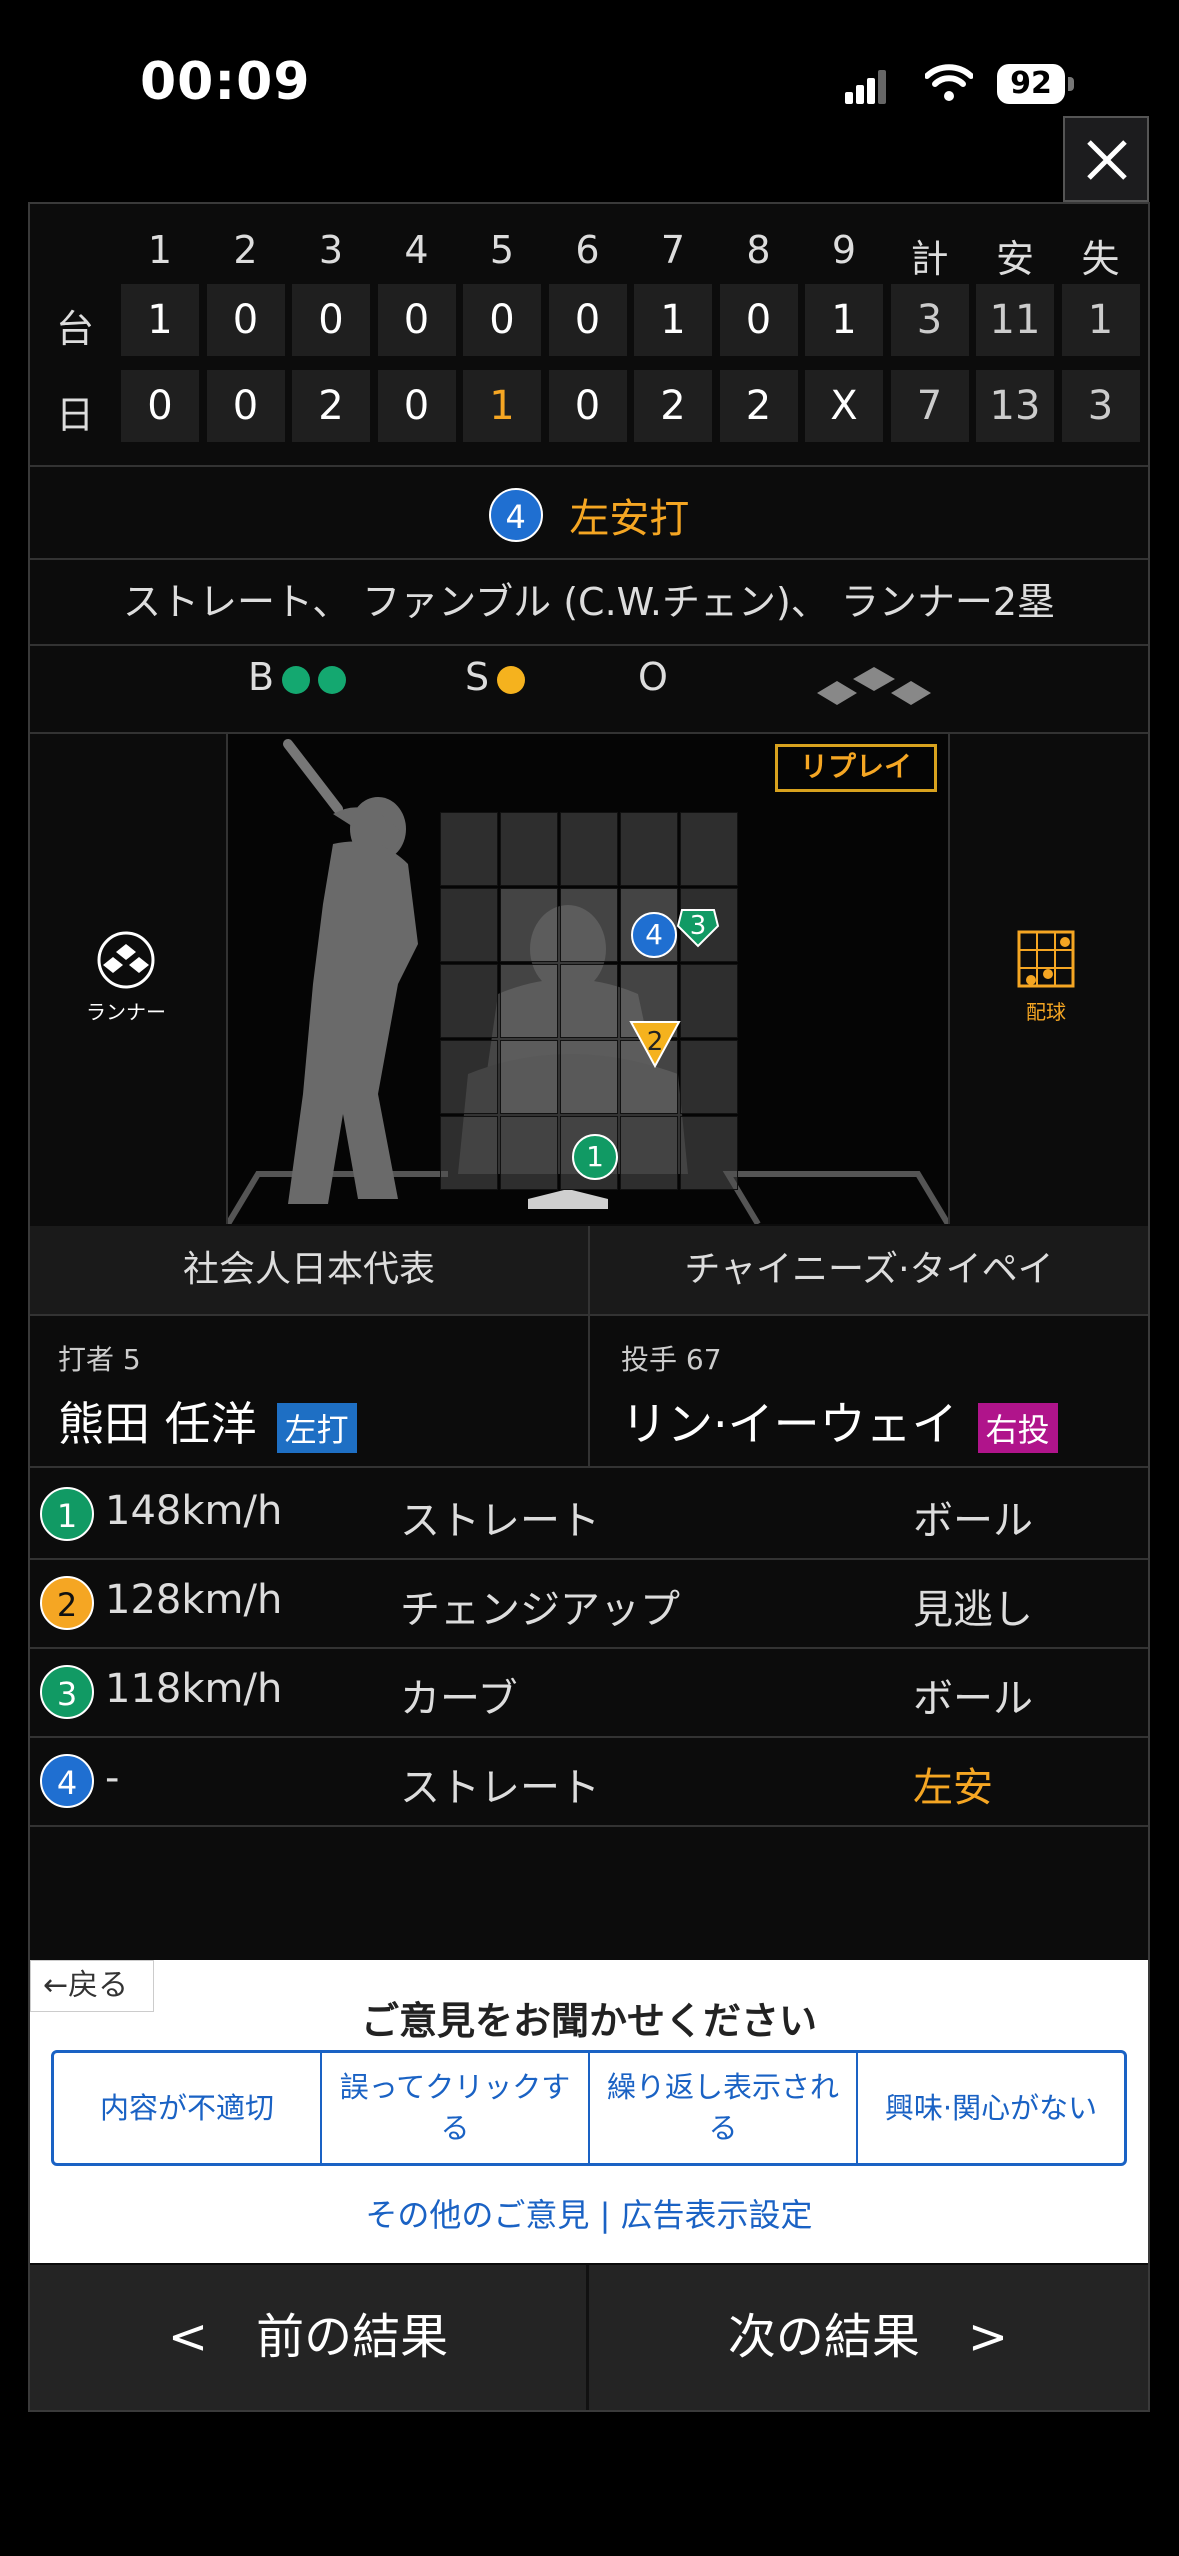 The height and width of the screenshot is (2556, 1179). I want to click on feedback-links: その他のご意見 | 広告表示設定, so click(589, 2213).